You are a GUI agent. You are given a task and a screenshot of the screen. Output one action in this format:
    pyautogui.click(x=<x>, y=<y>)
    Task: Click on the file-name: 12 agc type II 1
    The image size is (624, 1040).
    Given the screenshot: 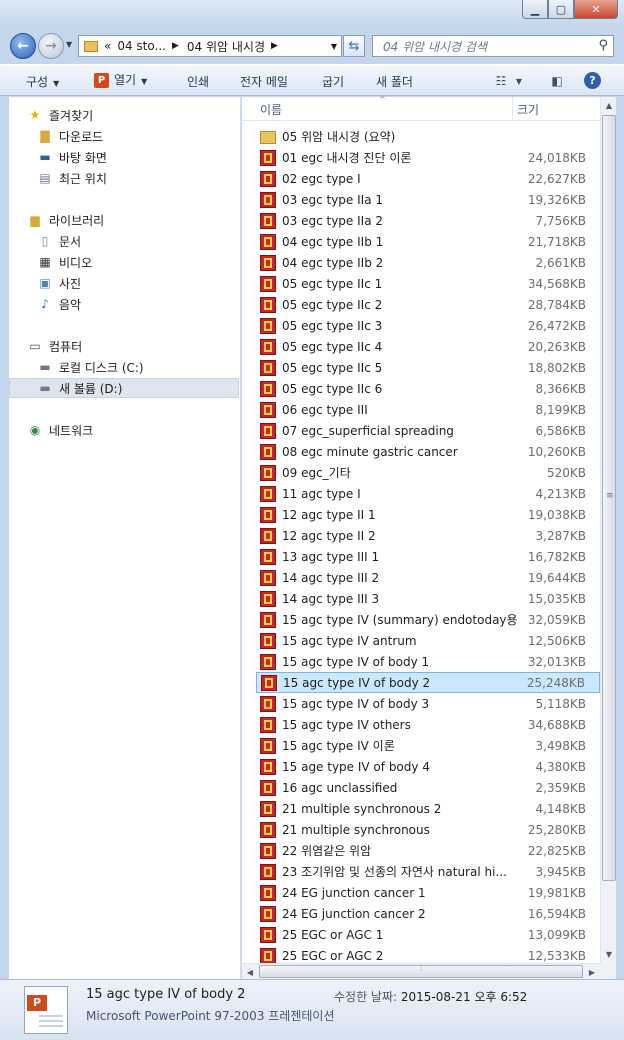 What is the action you would take?
    pyautogui.click(x=329, y=514)
    